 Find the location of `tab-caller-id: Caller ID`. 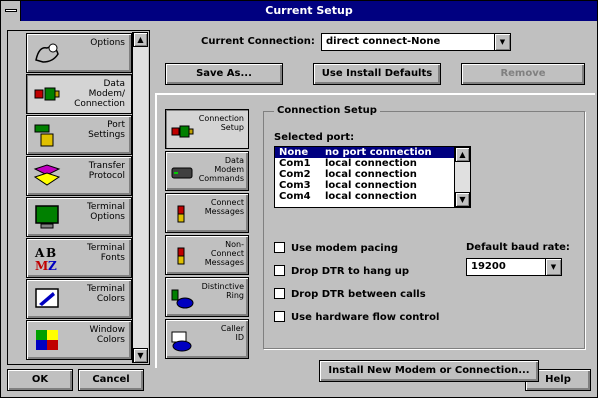

tab-caller-id: Caller ID is located at coordinates (207, 339).